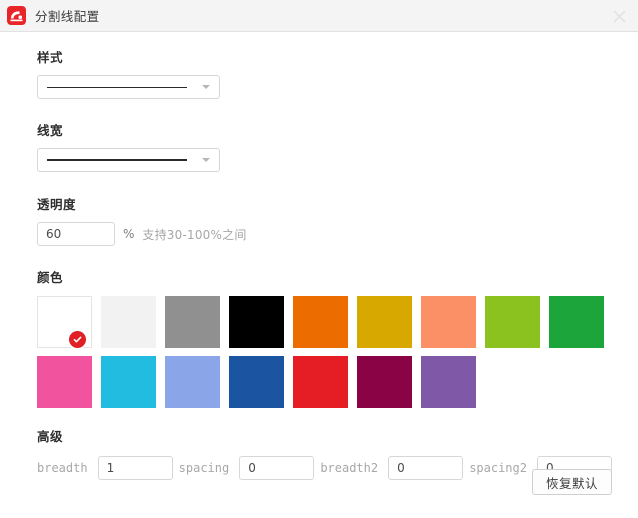 Image resolution: width=638 pixels, height=518 pixels. Describe the element at coordinates (426, 468) in the screenshot. I see `advanced-input-breadth2` at that location.